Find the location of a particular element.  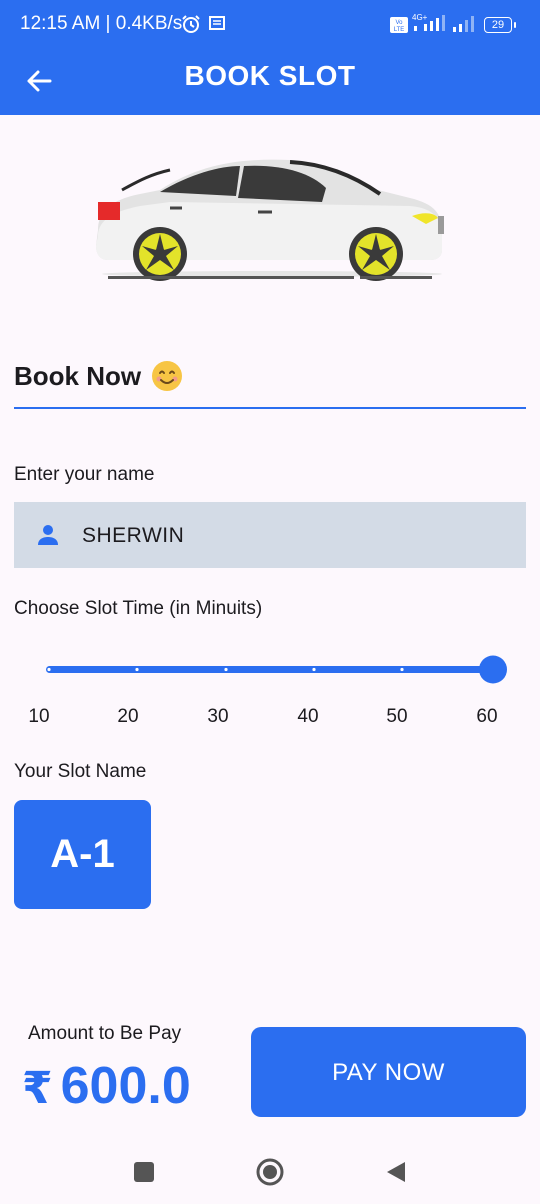

slot-time-label: Choose Slot Time (in Minuits) is located at coordinates (138, 608).